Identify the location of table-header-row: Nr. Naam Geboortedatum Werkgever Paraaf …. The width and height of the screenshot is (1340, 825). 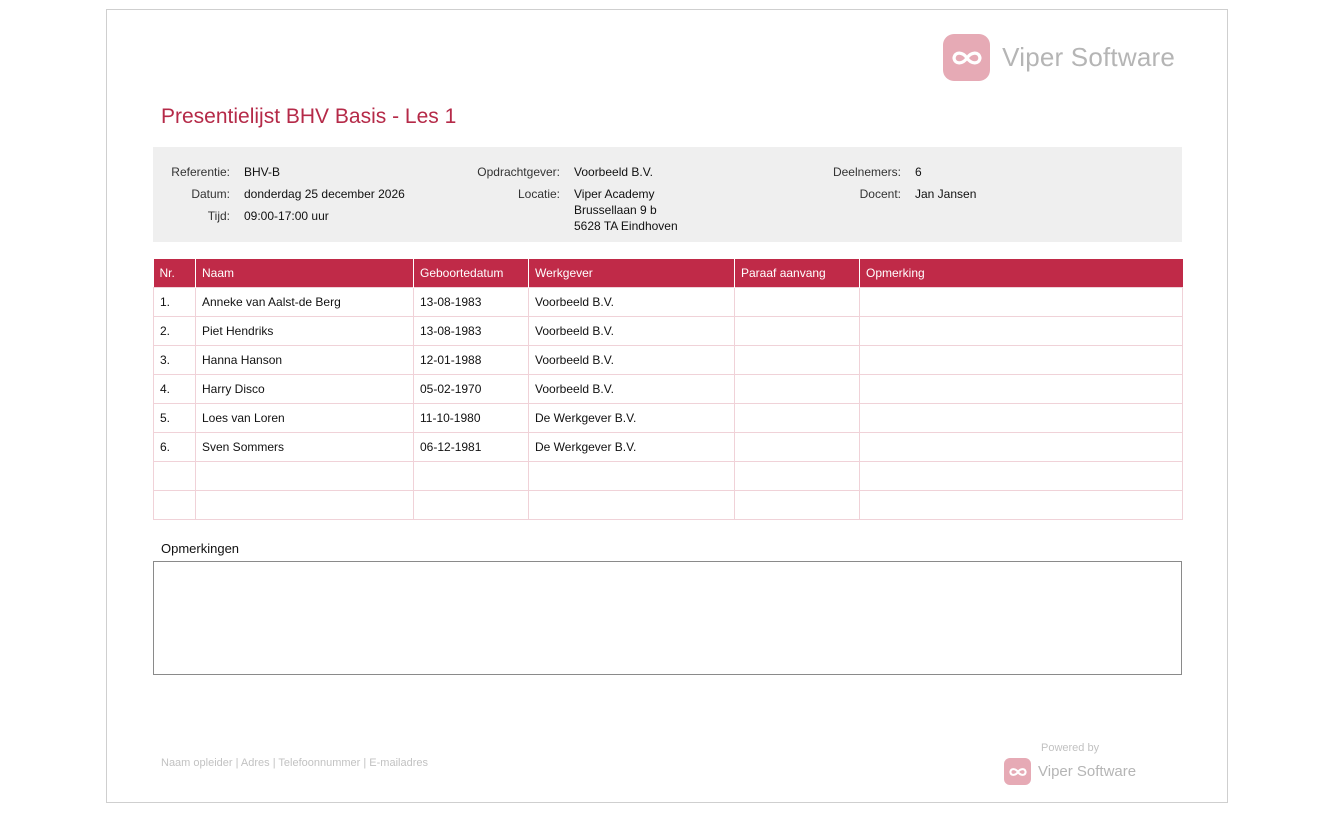
(668, 273).